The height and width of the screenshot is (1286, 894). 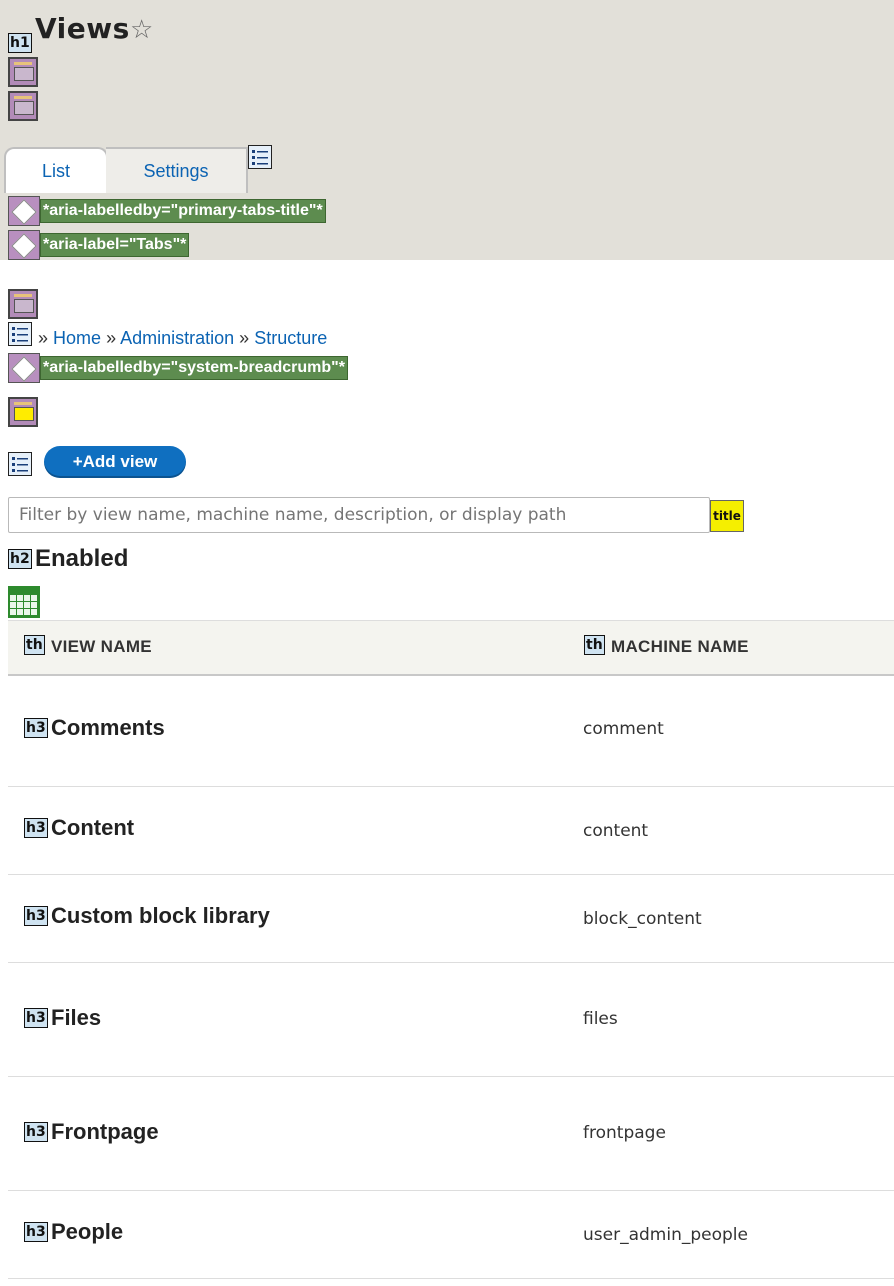 I want to click on machine-name: frontpage, so click(x=624, y=1133).